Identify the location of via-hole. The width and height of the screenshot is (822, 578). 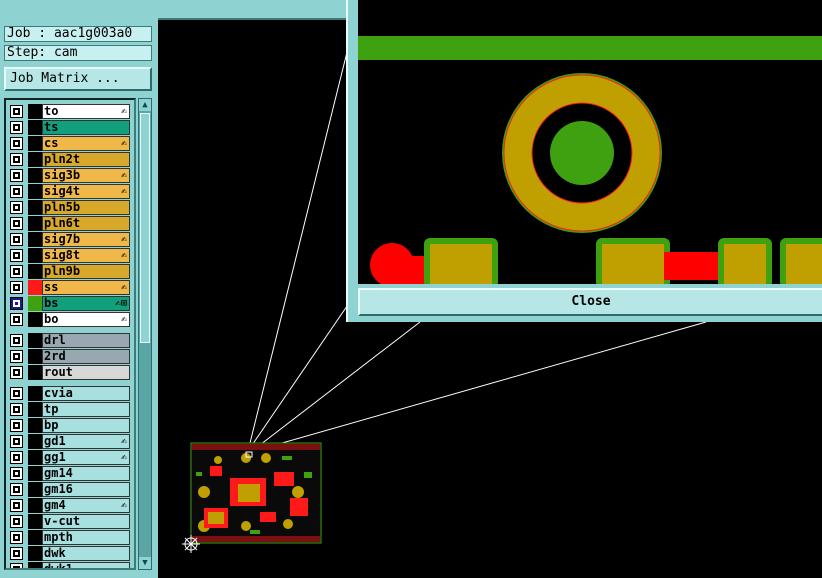
(582, 153).